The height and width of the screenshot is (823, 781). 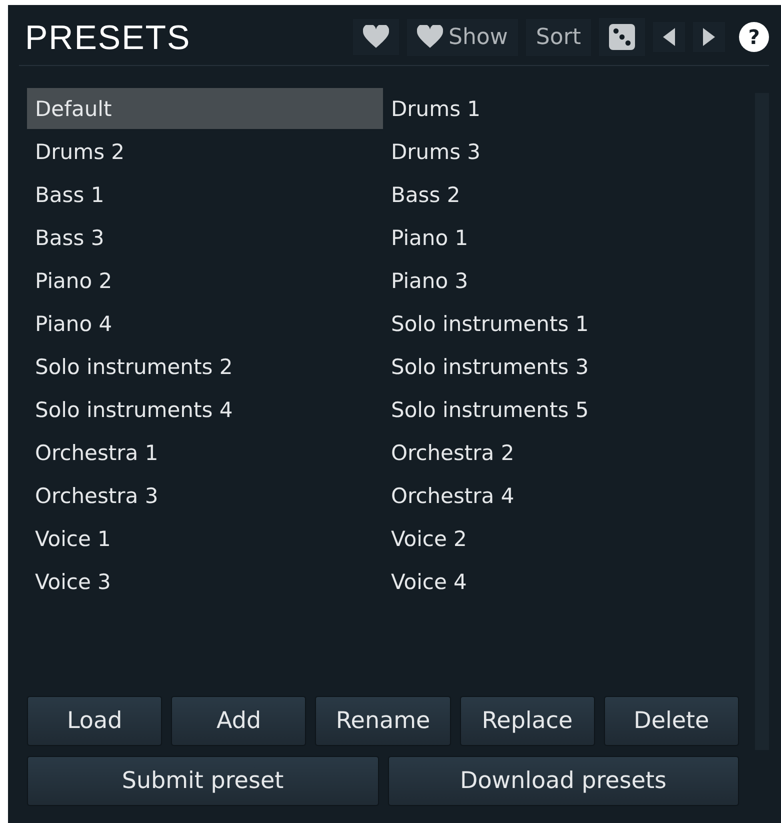 I want to click on dice-icon, so click(x=622, y=37).